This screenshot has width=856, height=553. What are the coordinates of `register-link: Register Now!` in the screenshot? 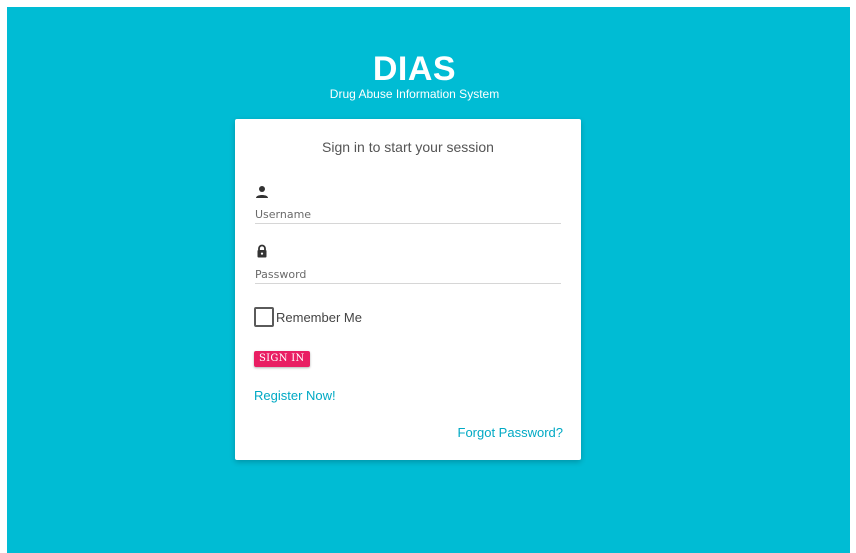 It's located at (295, 395).